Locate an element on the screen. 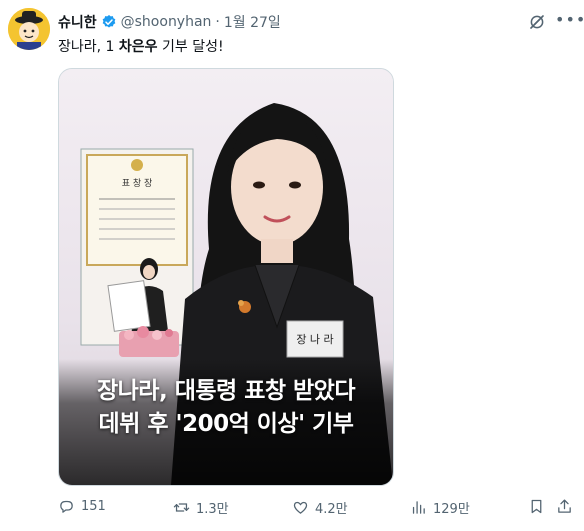  certificate-title: 표 창 장 is located at coordinates (137, 183).